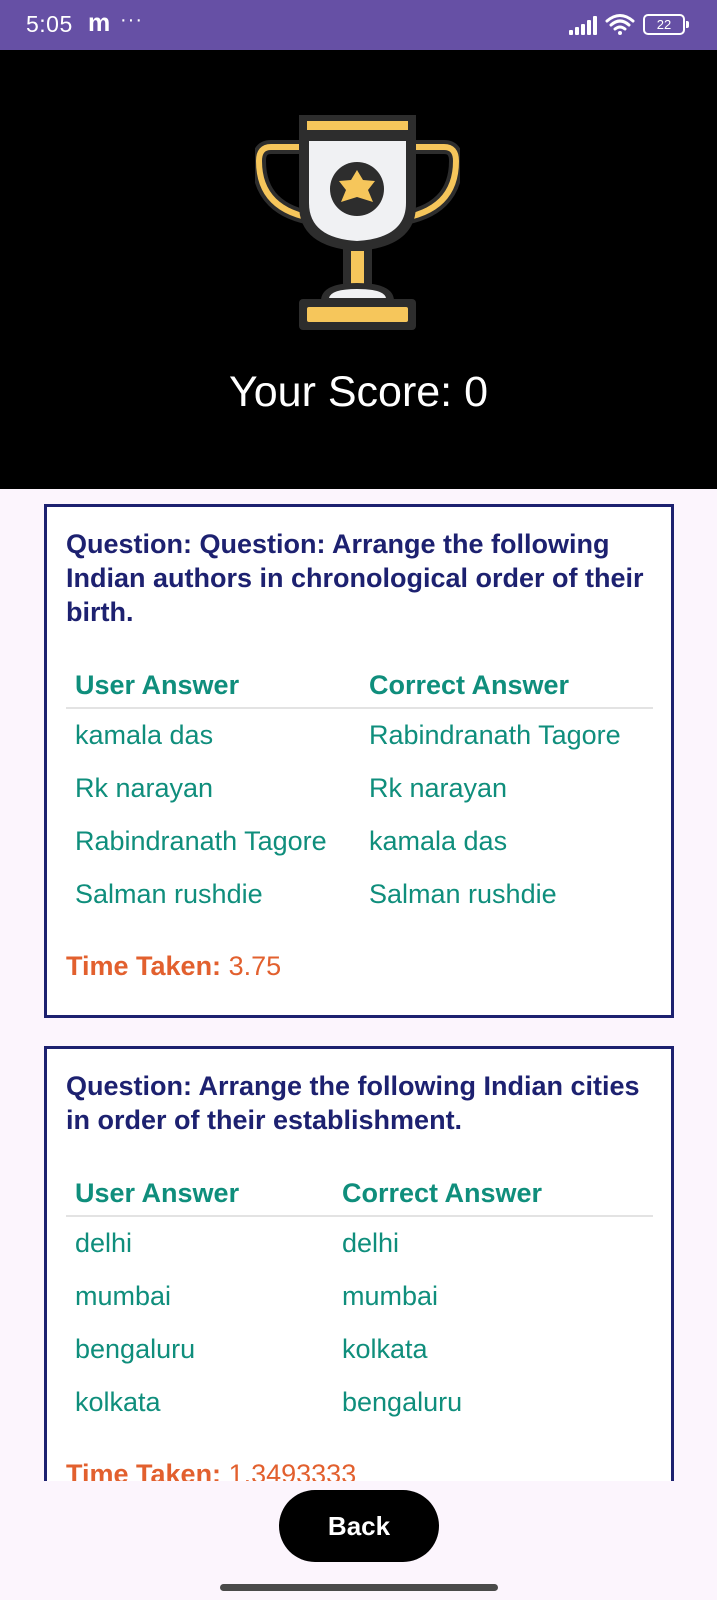 This screenshot has width=717, height=1600. Describe the element at coordinates (495, 735) in the screenshot. I see `correct-answer: Rabindranath Tagore` at that location.